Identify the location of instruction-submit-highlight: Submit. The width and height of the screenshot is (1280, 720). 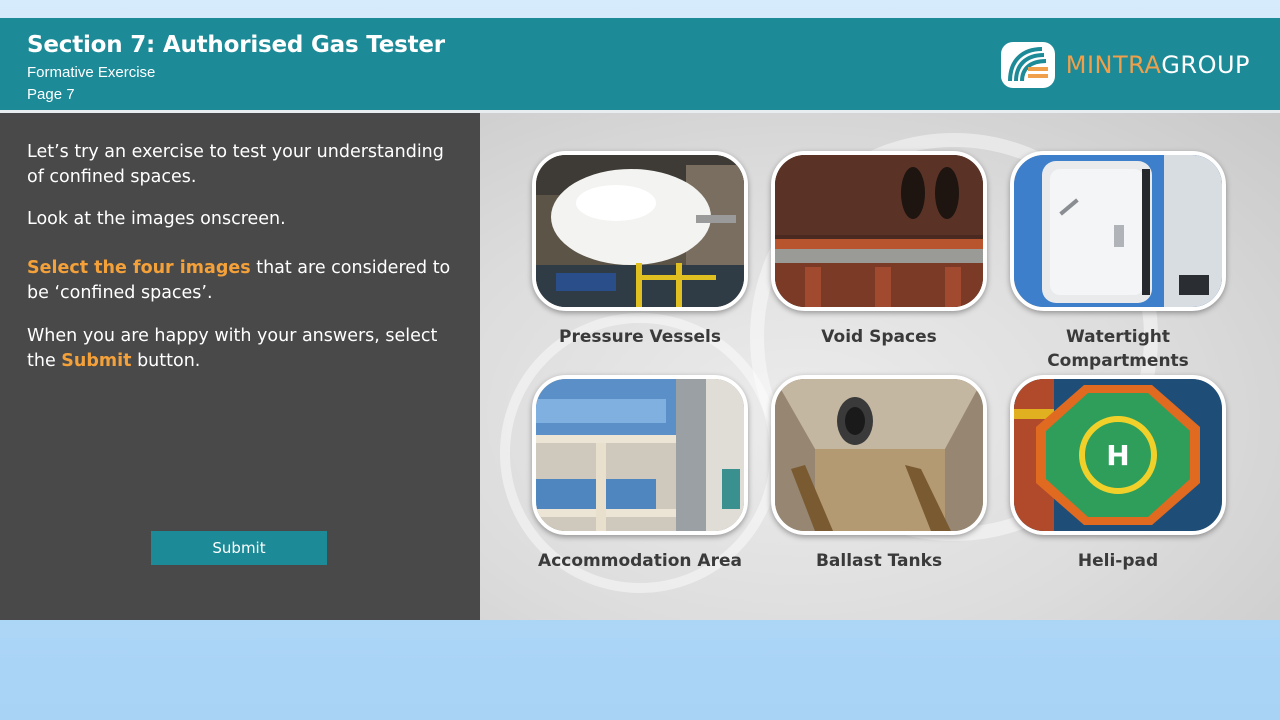
(96, 361).